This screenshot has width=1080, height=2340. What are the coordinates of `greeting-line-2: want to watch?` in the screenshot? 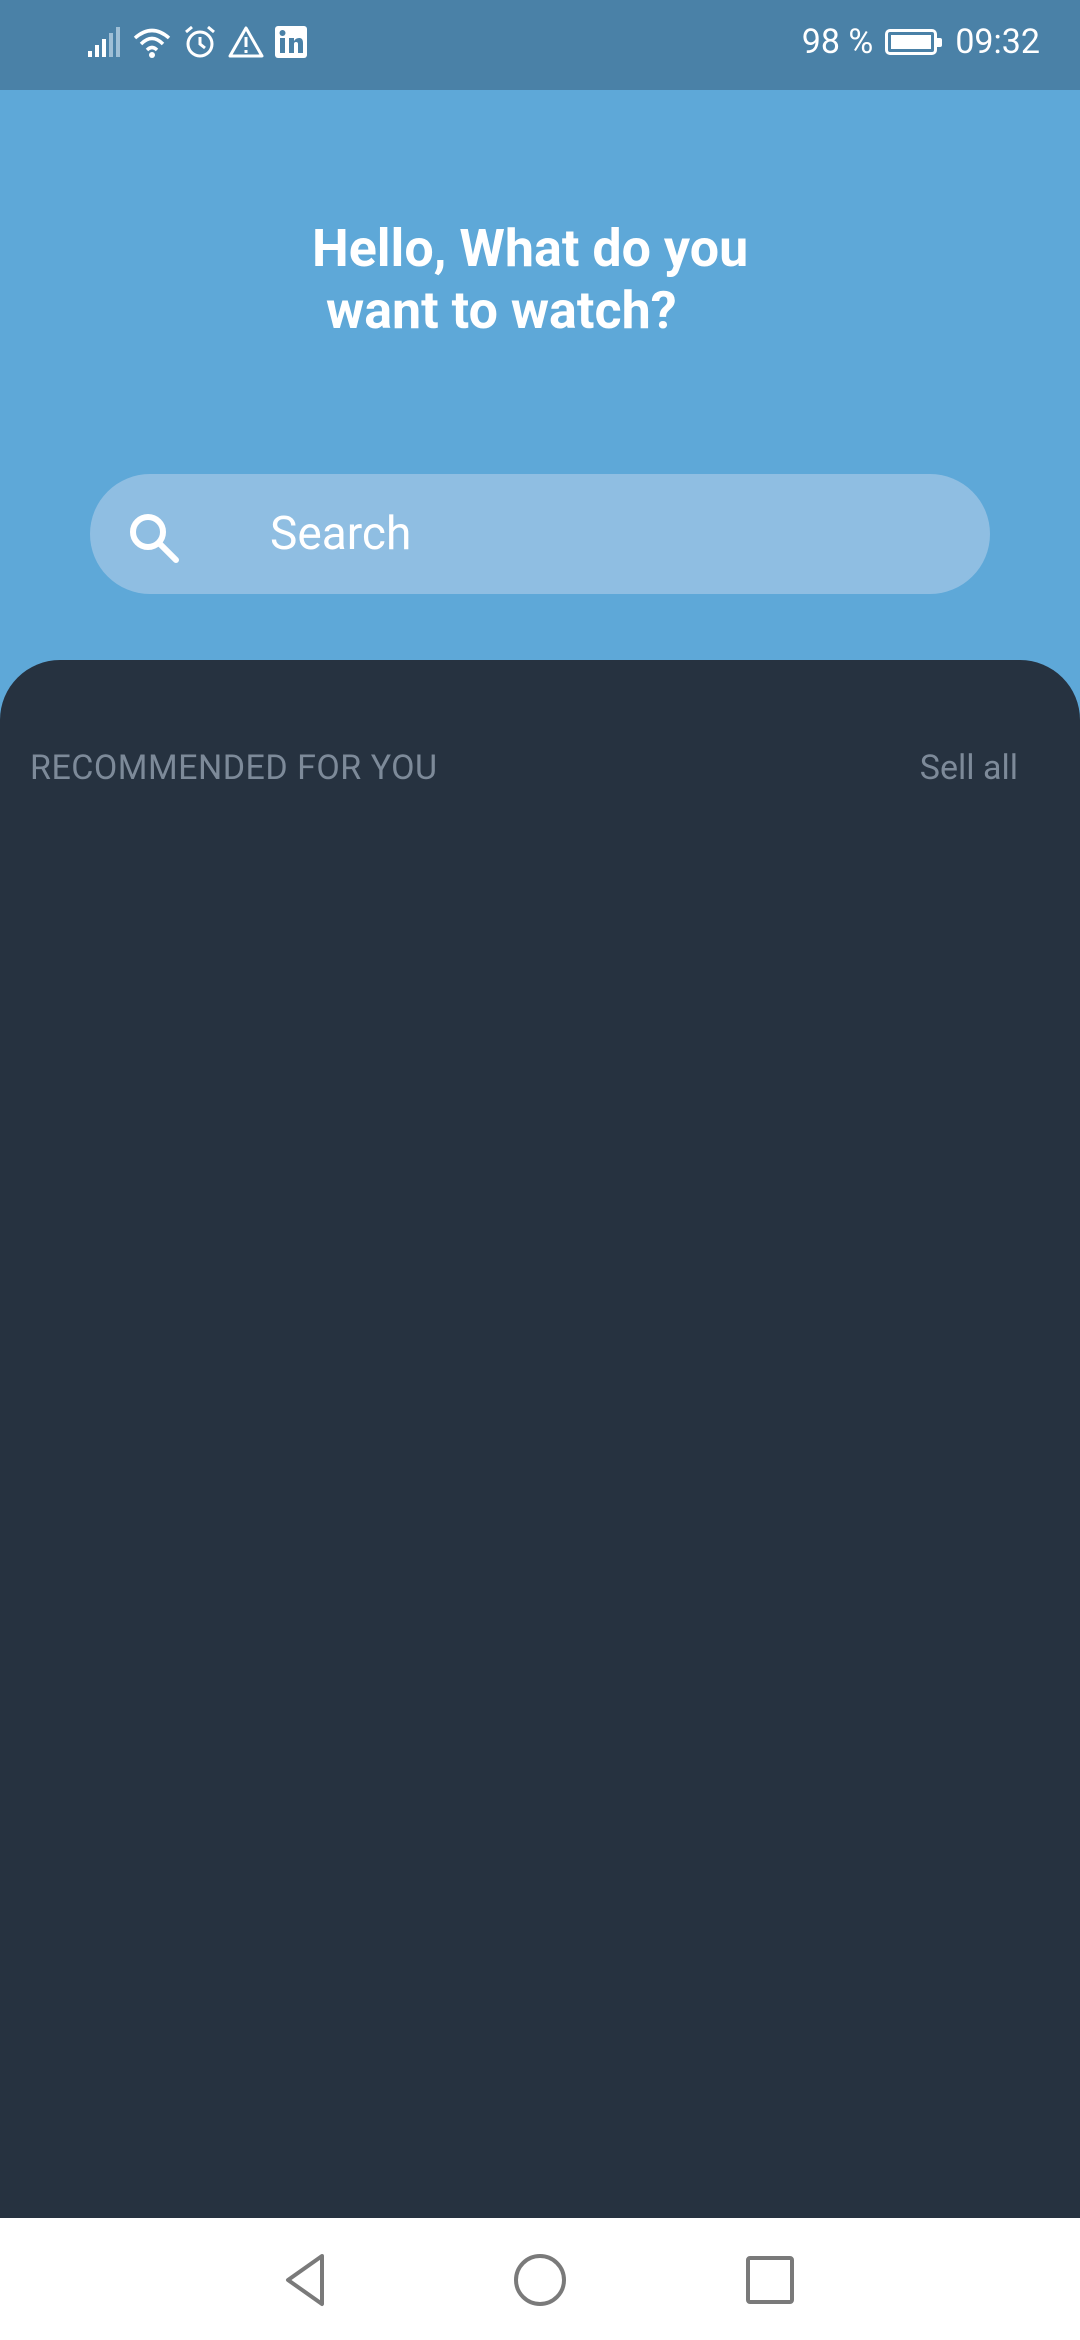 It's located at (501, 310).